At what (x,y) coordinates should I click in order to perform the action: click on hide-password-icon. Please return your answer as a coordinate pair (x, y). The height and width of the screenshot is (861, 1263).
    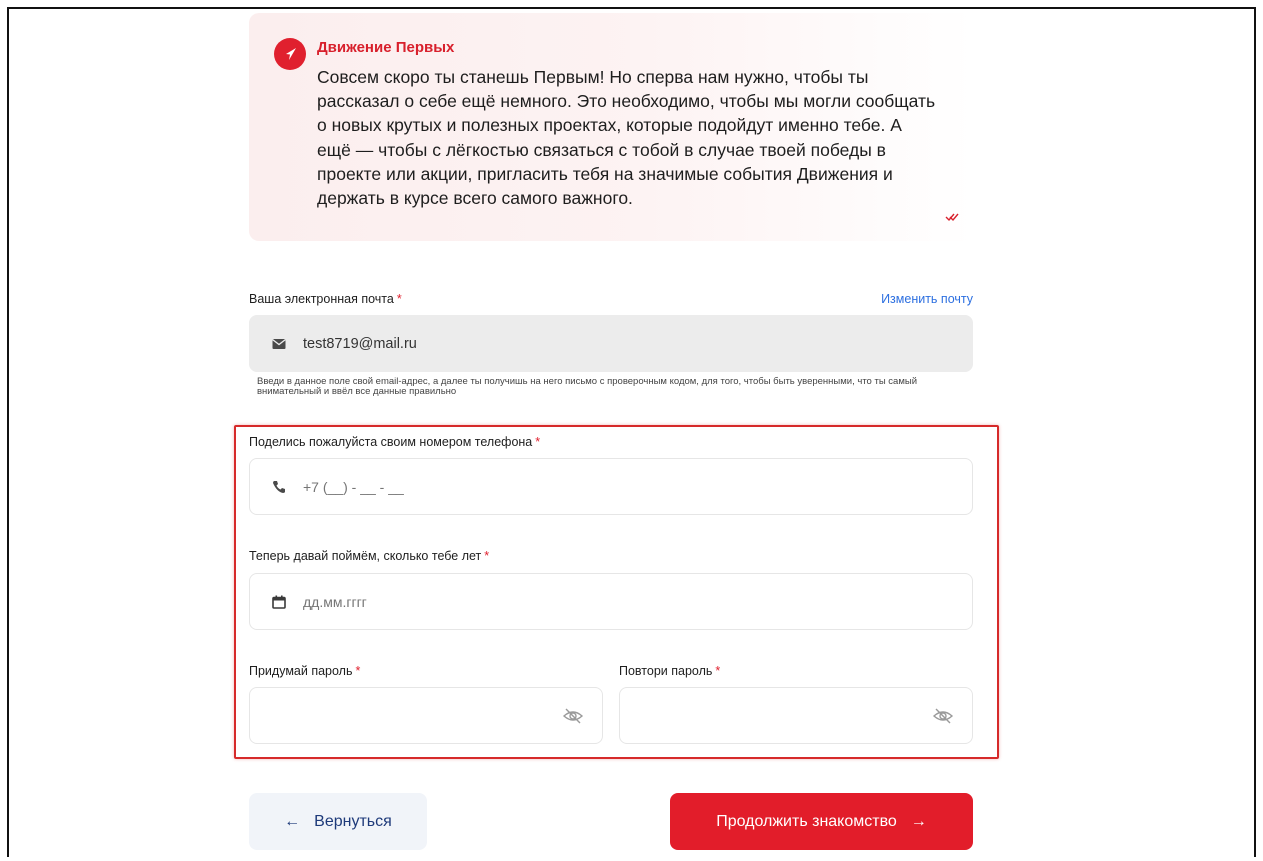
    Looking at the image, I should click on (573, 716).